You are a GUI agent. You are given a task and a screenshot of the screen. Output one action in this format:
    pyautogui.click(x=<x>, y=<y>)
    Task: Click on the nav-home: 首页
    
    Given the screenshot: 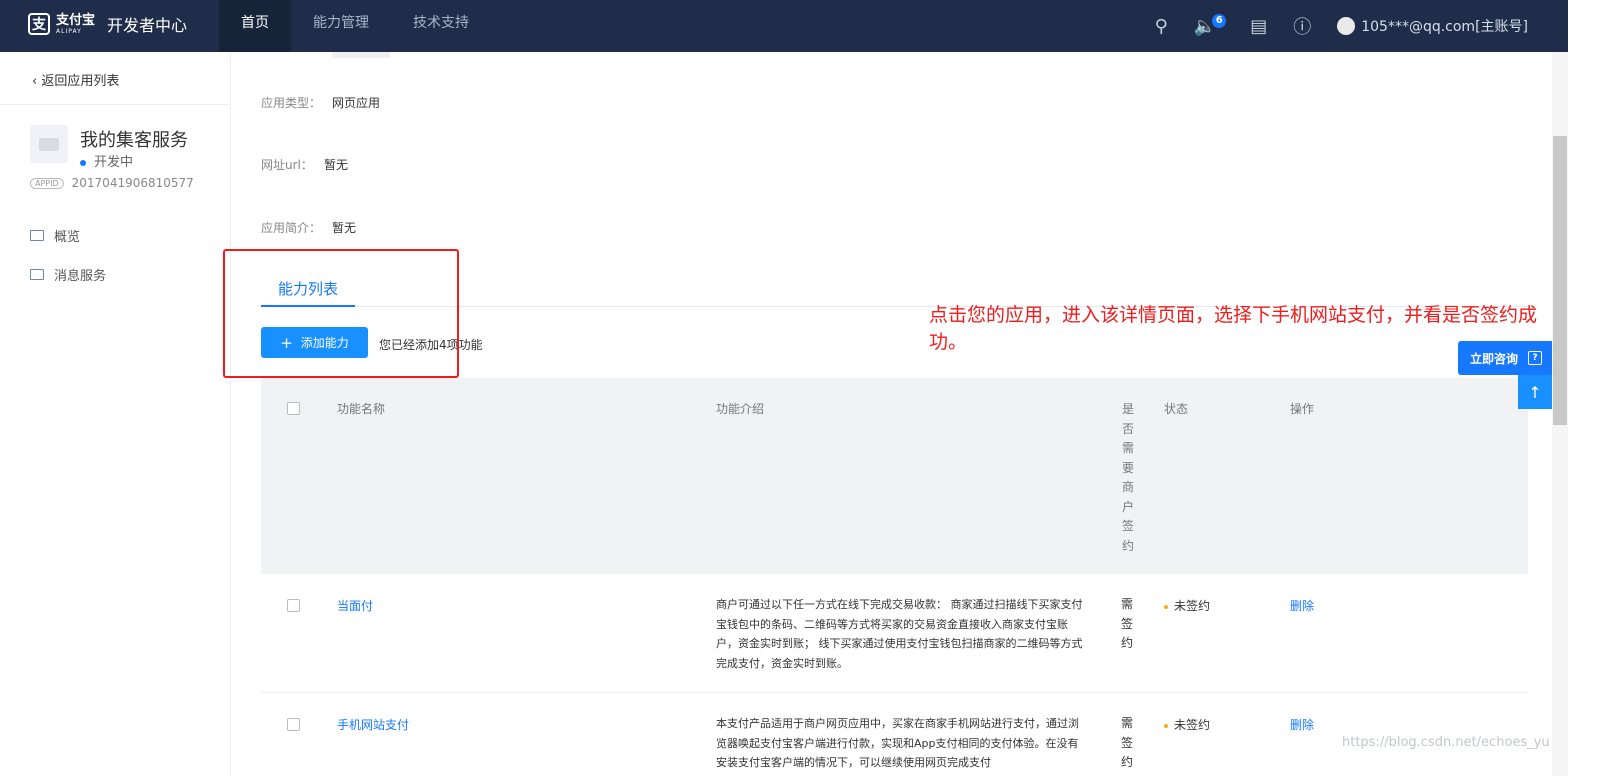 What is the action you would take?
    pyautogui.click(x=255, y=26)
    